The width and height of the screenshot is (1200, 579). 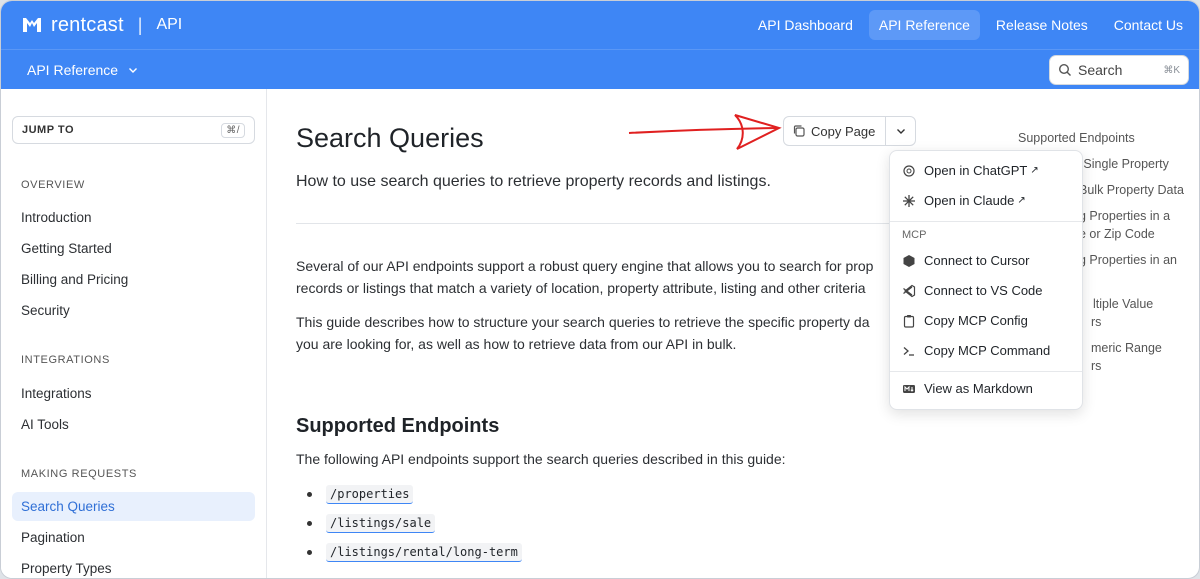 What do you see at coordinates (976, 170) in the screenshot?
I see `menu-item-label: Open in ChatGPT` at bounding box center [976, 170].